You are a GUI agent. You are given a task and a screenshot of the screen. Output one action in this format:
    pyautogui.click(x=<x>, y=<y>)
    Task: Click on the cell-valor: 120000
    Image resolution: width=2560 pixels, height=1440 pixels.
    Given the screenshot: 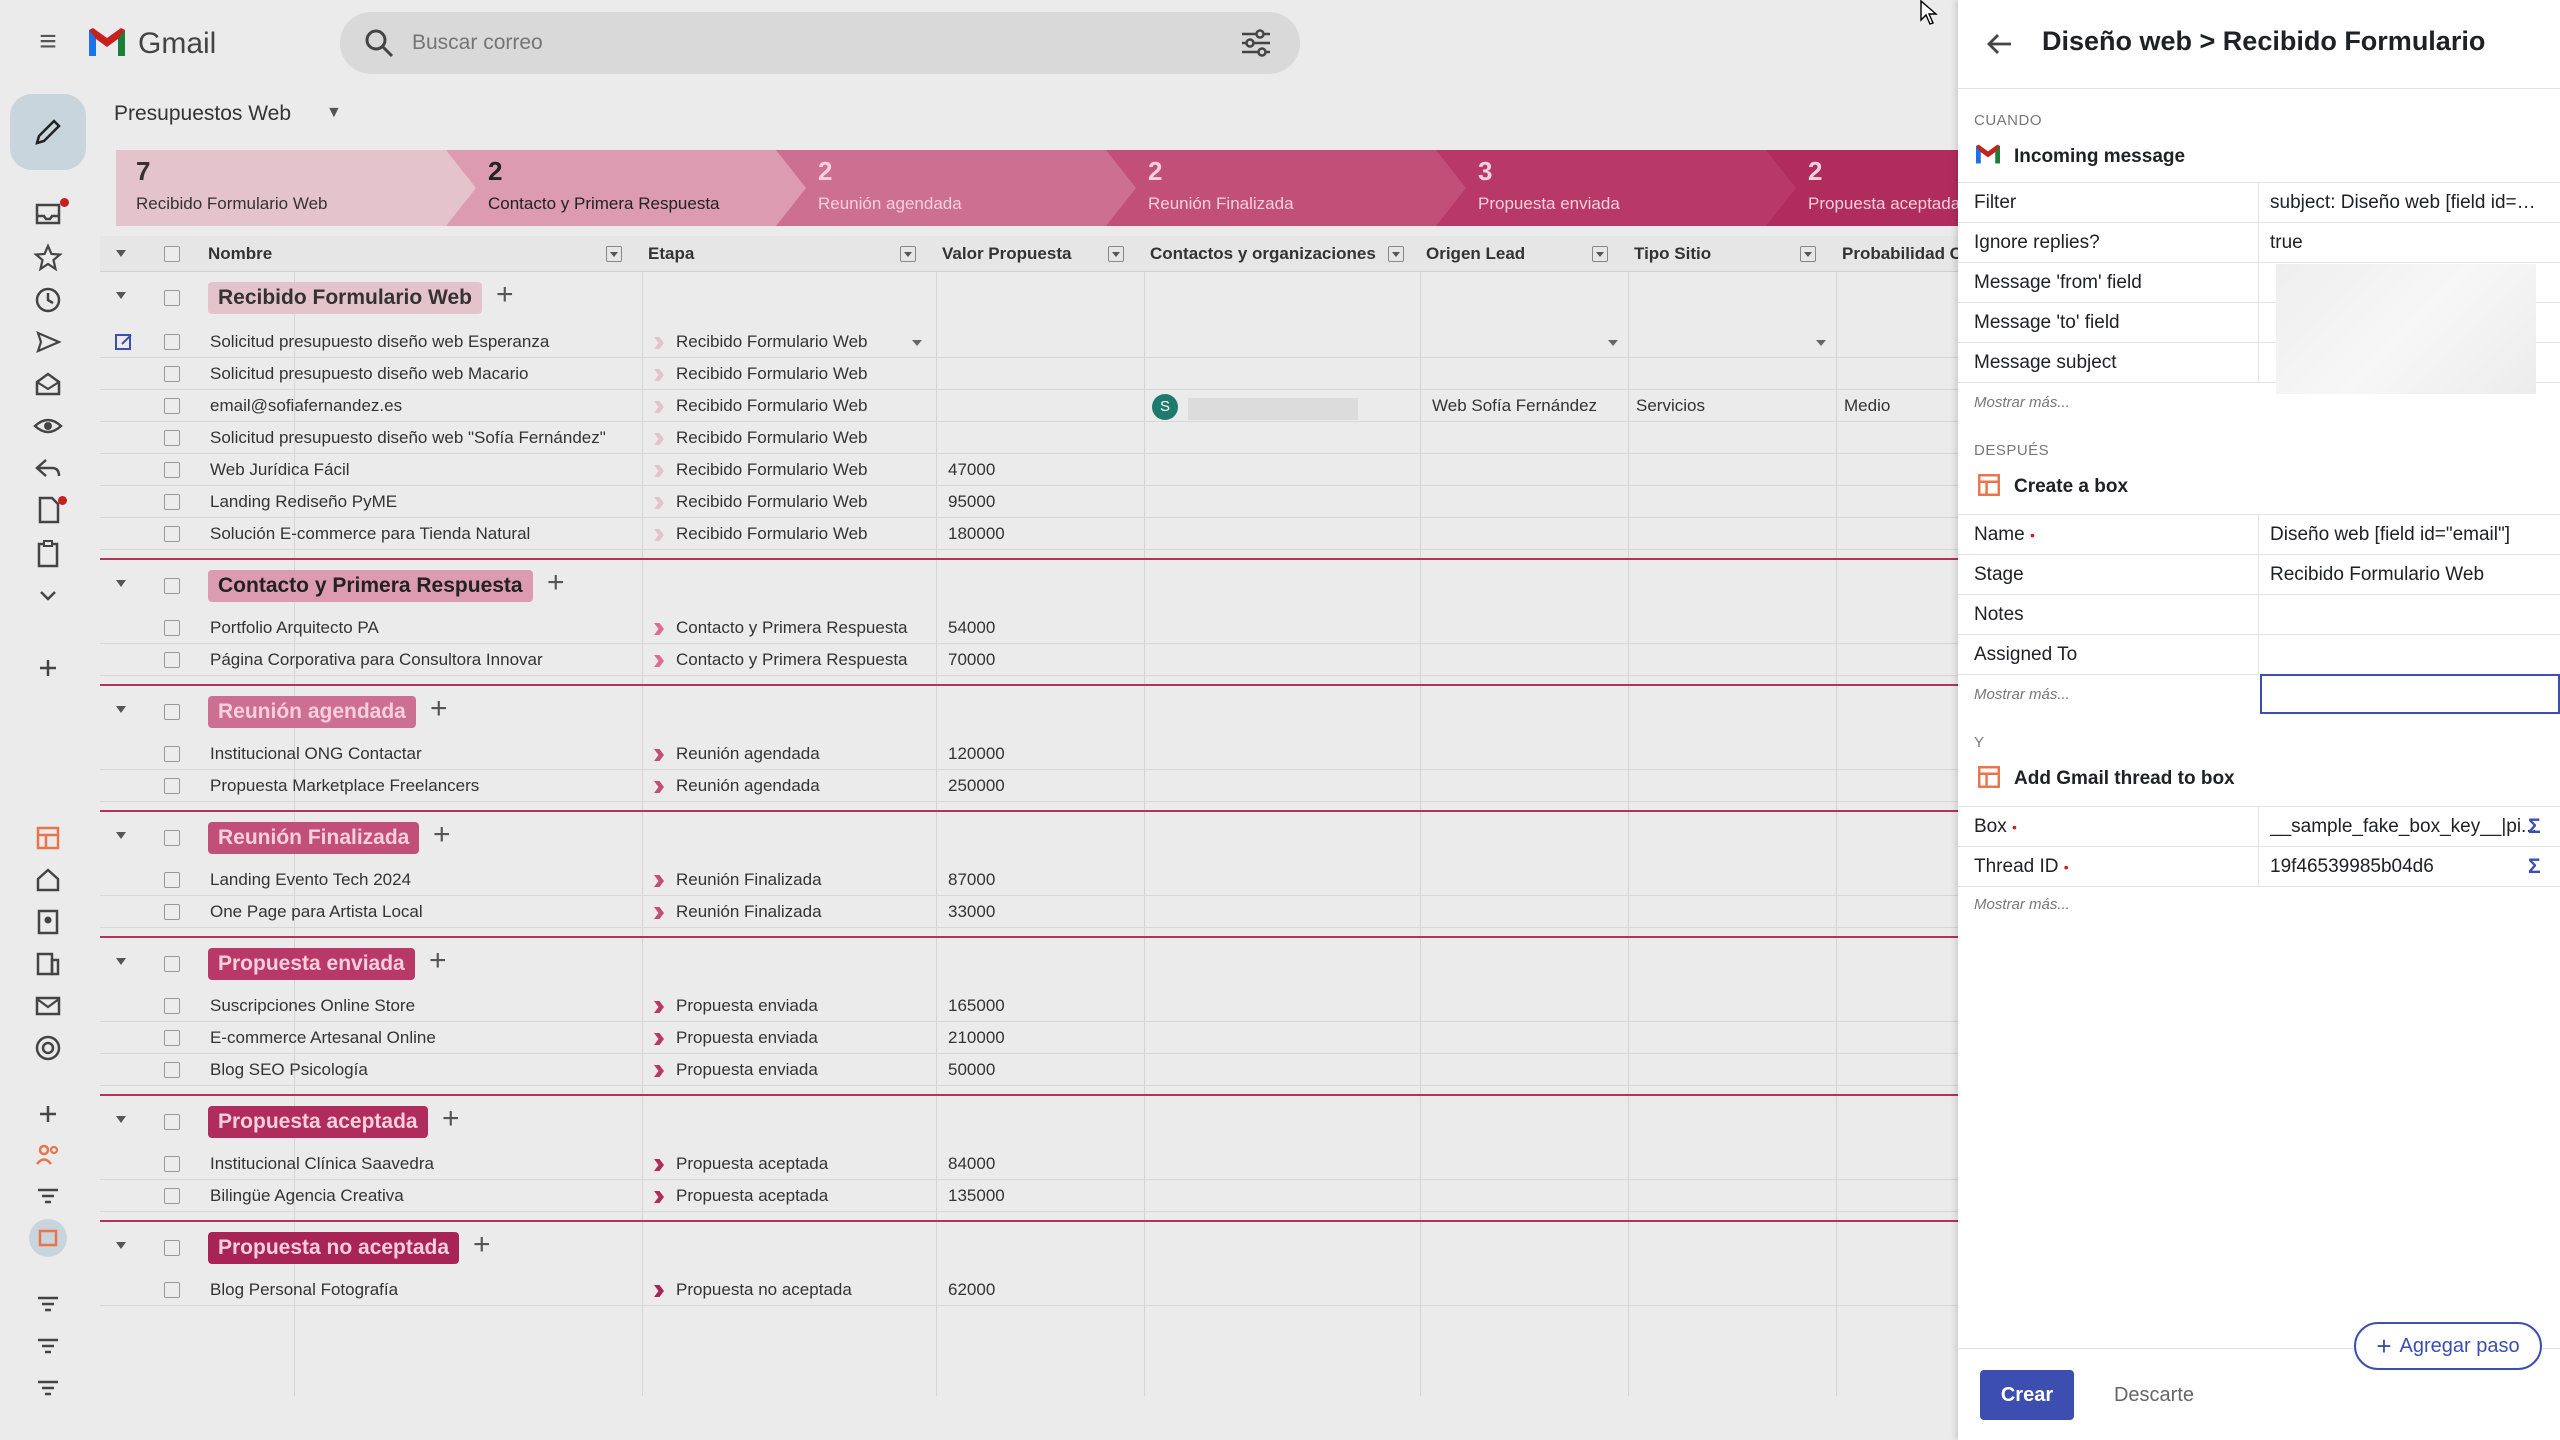 What is the action you would take?
    pyautogui.click(x=1041, y=754)
    